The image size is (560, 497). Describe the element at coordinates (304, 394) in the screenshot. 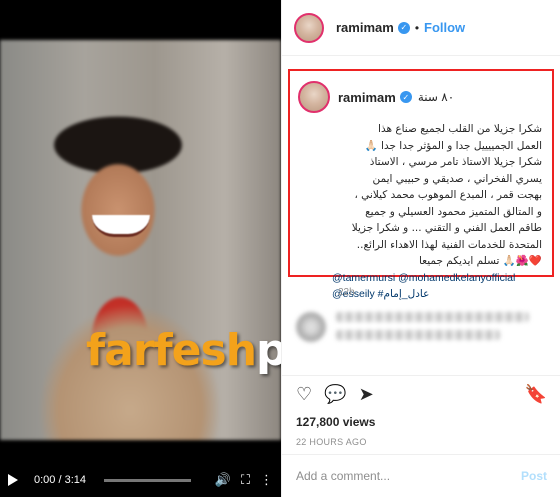

I see `heart-icon: ♡` at that location.